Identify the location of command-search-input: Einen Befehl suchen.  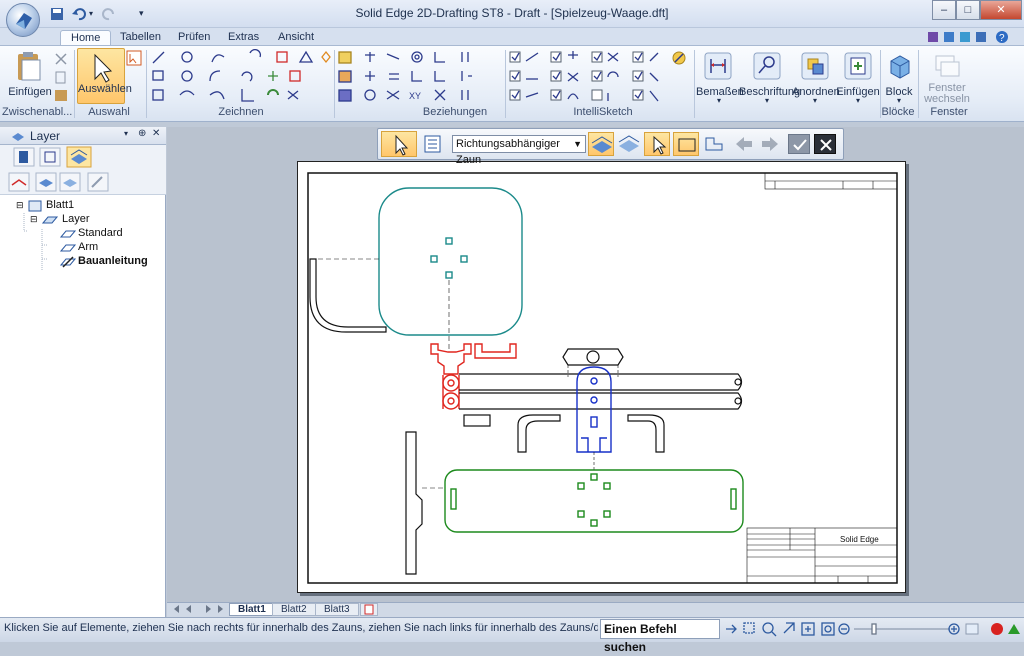
(660, 636).